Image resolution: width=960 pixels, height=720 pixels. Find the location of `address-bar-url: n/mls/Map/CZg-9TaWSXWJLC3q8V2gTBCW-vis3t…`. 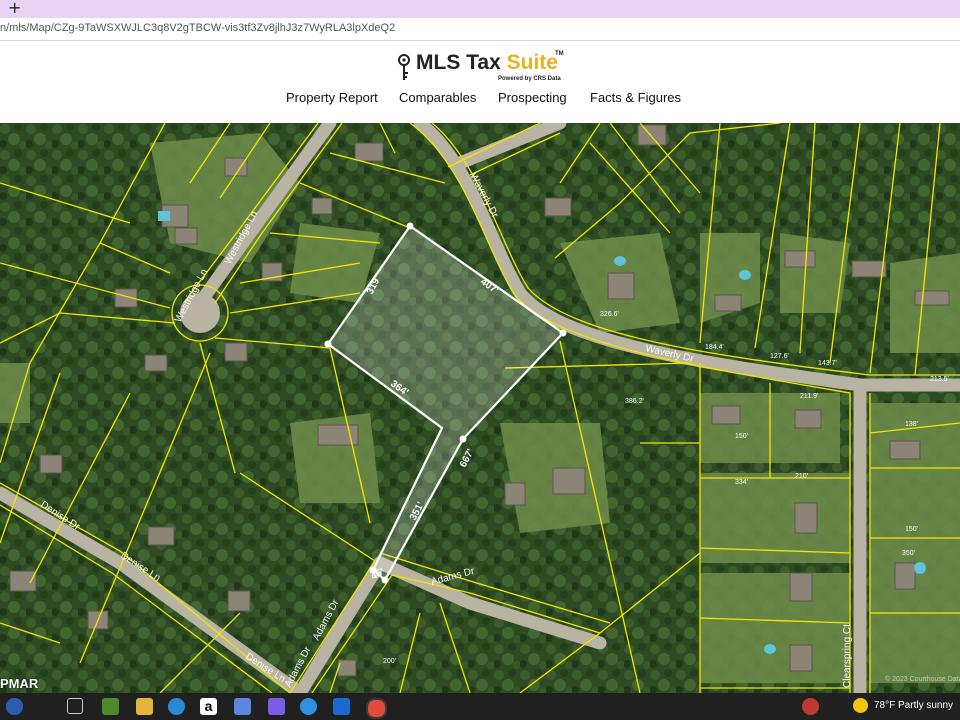

address-bar-url: n/mls/Map/CZg-9TaWSXWJLC3q8V2gTBCW-vis3t… is located at coordinates (197, 28).